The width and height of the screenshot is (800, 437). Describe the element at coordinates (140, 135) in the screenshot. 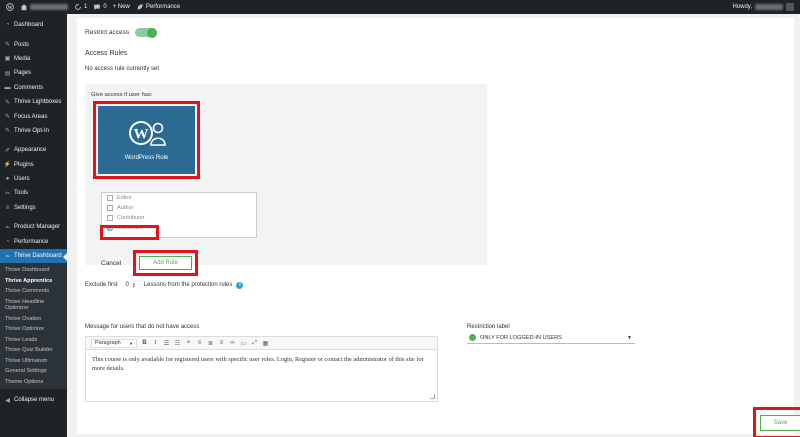

I see `svg-text: W` at that location.